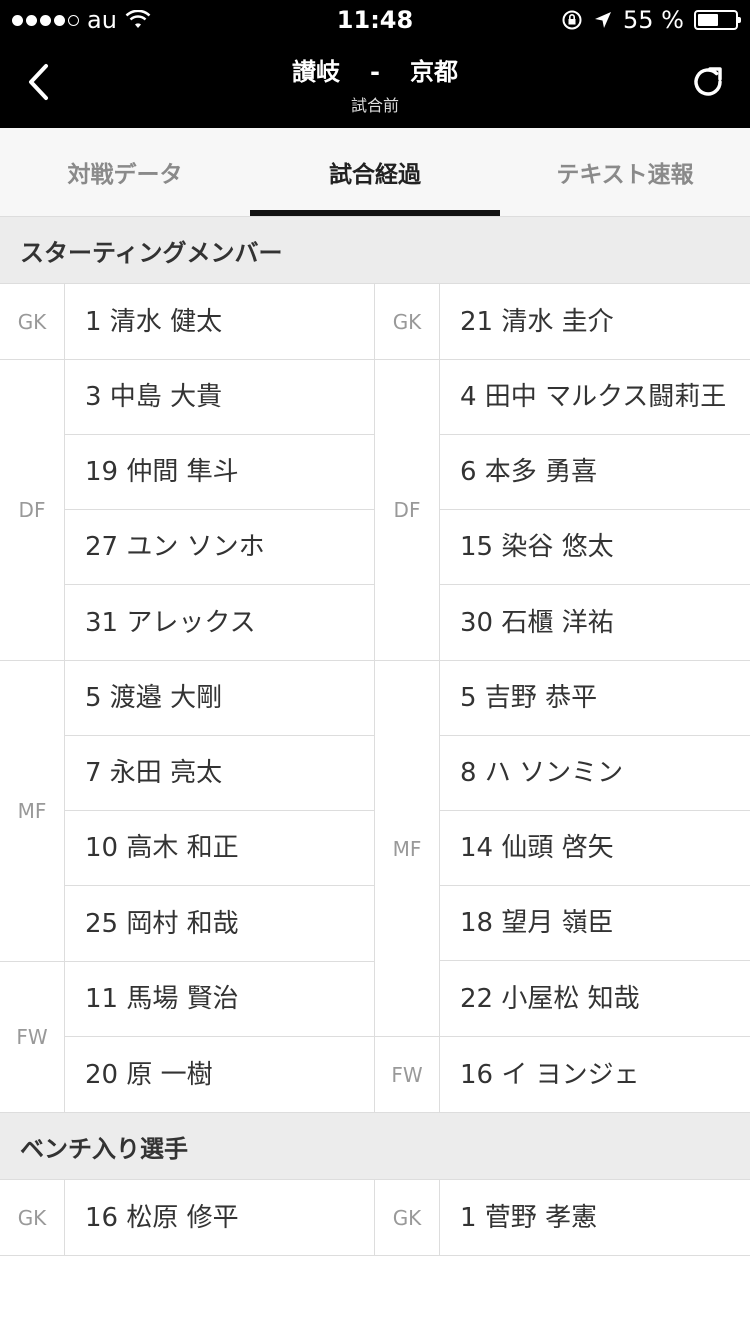 The image size is (750, 1334). I want to click on bench-roster: GK 16 松原 修平 GK 1 菅野 孝憲, so click(375, 1217).